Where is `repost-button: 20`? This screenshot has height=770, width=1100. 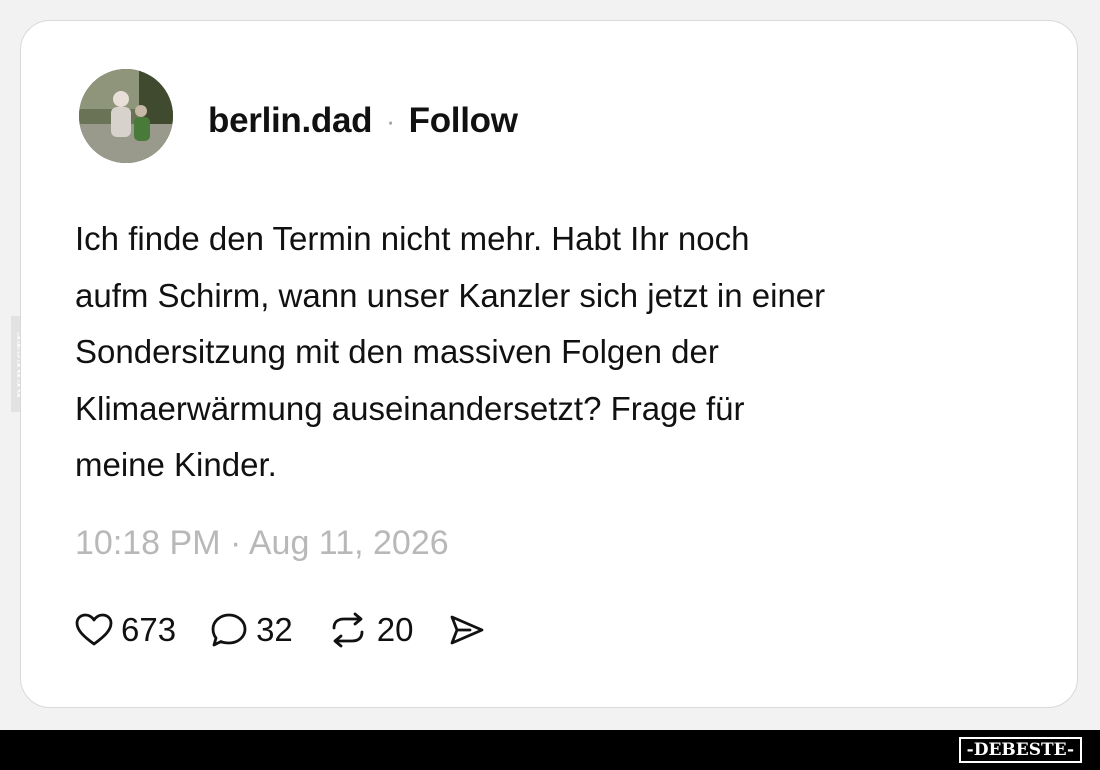
repost-button: 20 is located at coordinates (370, 630).